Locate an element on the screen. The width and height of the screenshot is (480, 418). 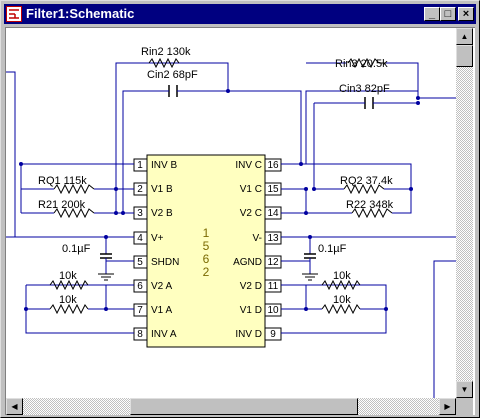
label-cap-vminus: 0.1µF is located at coordinates (332, 249).